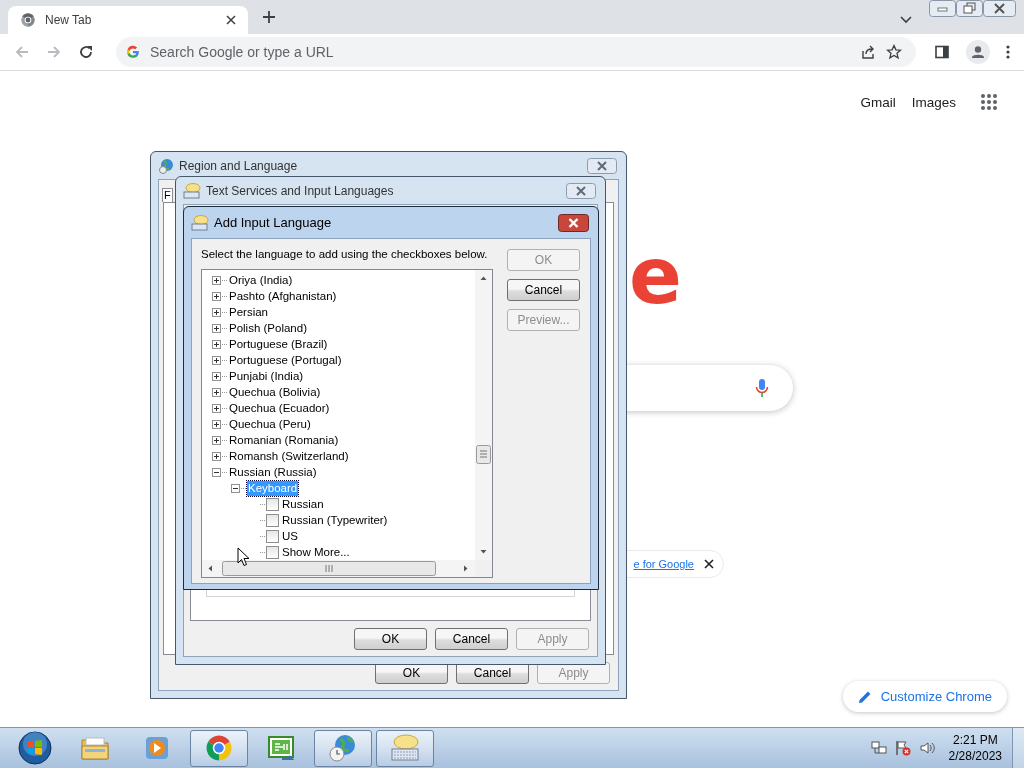  Describe the element at coordinates (655, 276) in the screenshot. I see `google-logo: e` at that location.